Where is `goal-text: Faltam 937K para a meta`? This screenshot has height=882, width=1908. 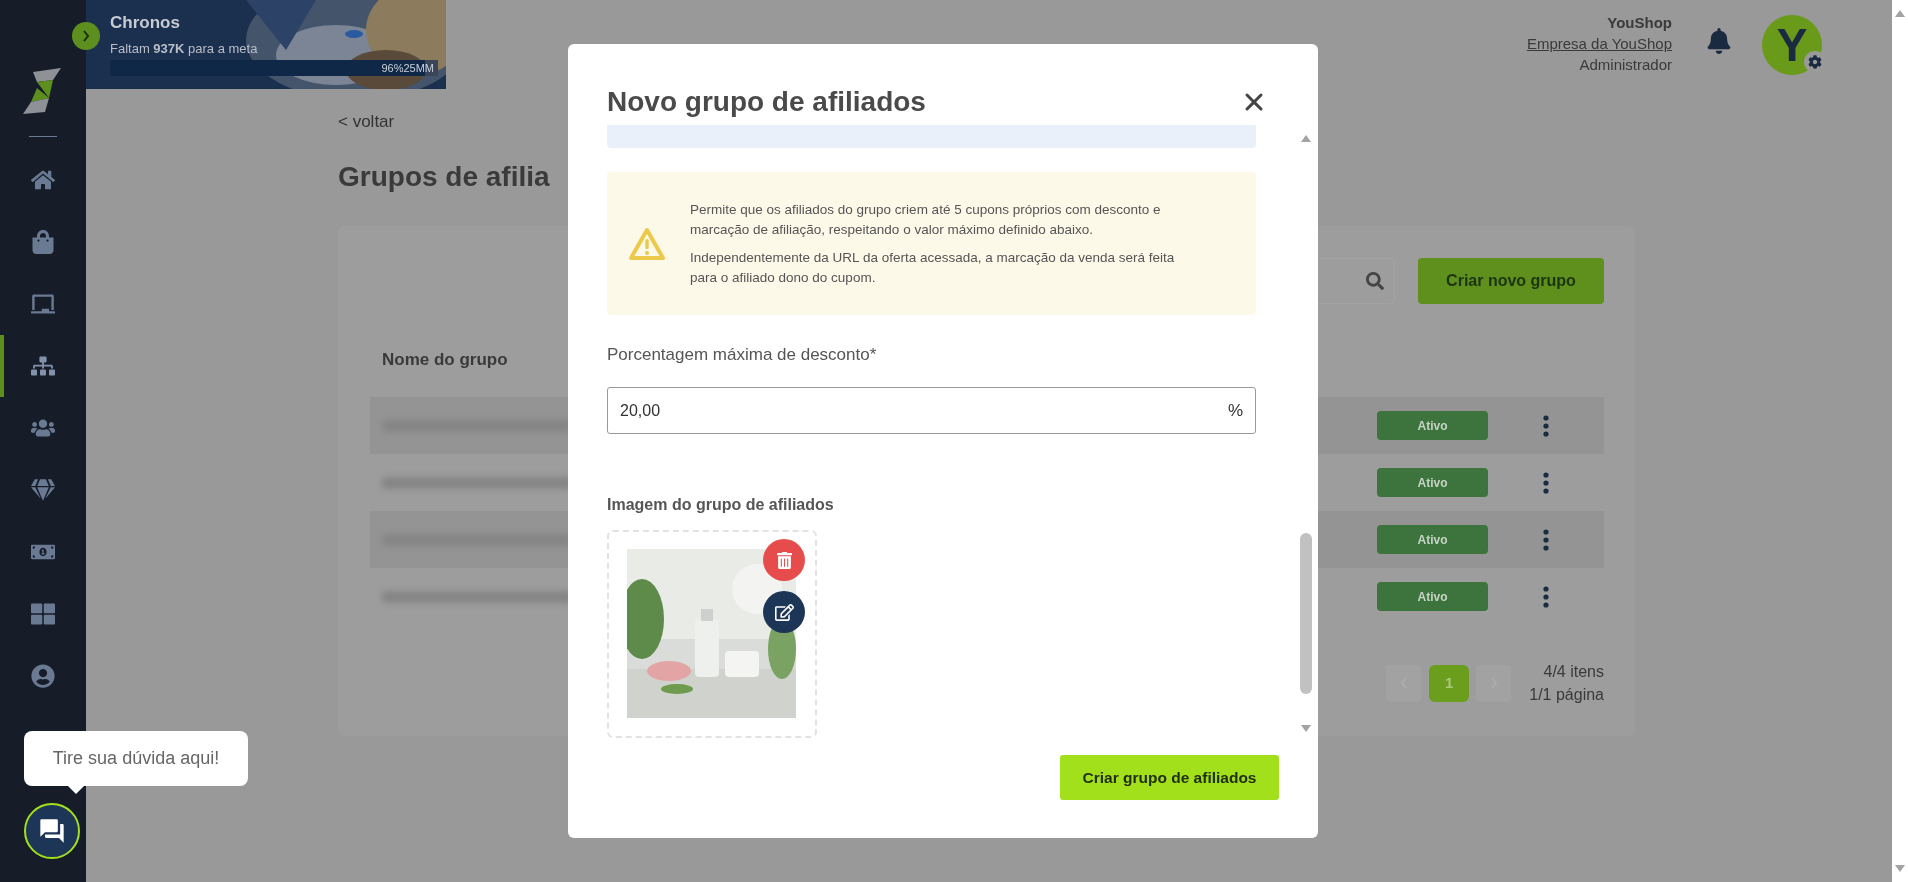
goal-text: Faltam 937K para a meta is located at coordinates (184, 49).